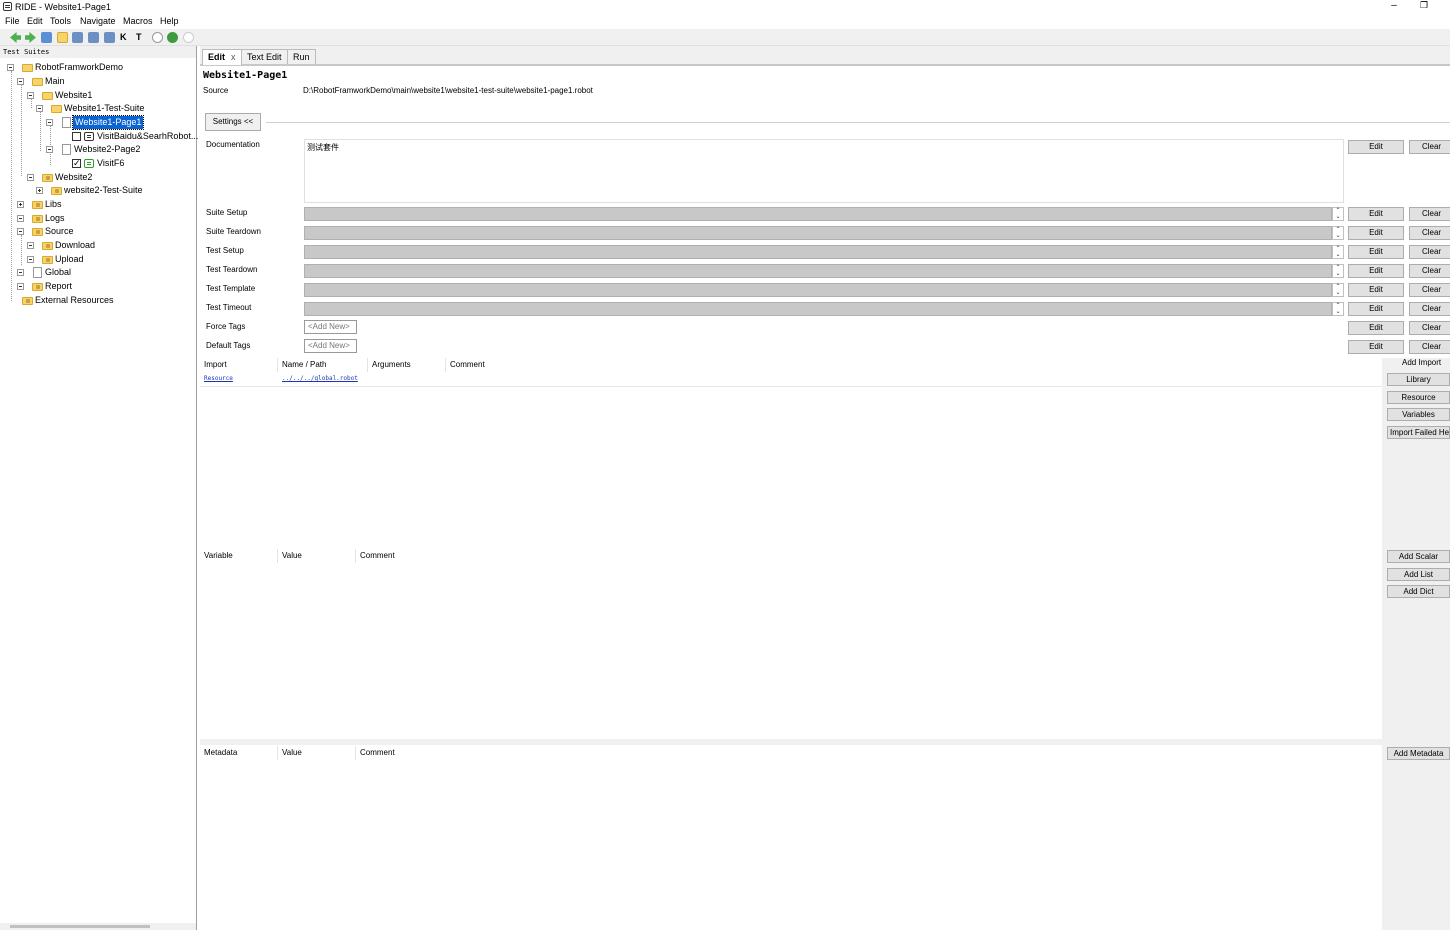 This screenshot has height=930, width=1450. I want to click on column-header: Arguments, so click(407, 365).